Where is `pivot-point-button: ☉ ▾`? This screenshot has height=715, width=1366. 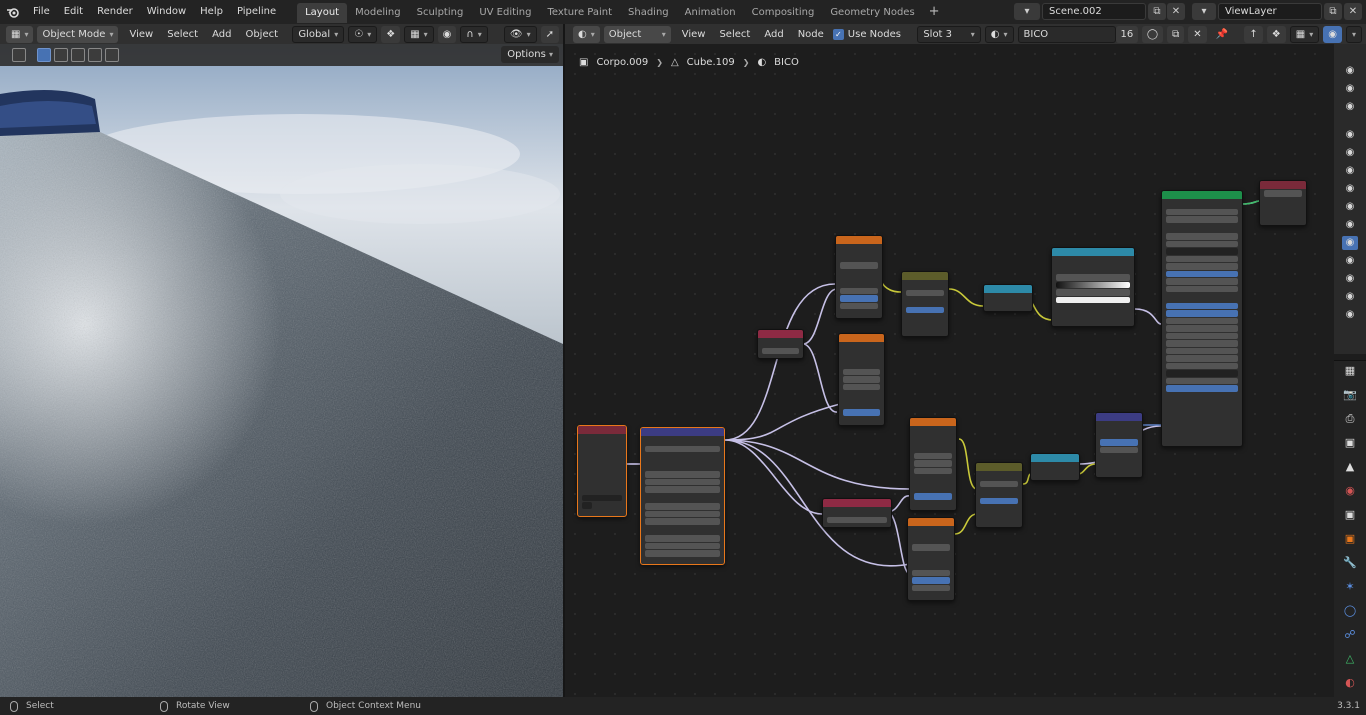
pivot-point-button: ☉ ▾ is located at coordinates (363, 34).